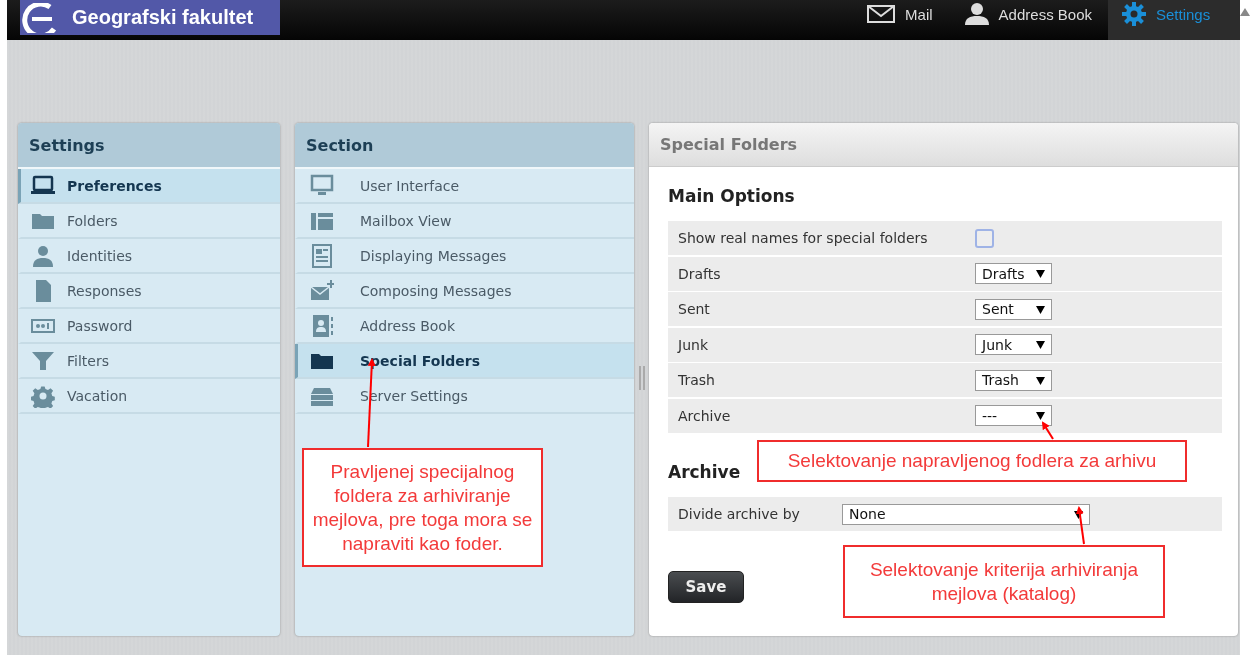  I want to click on gear-icon, so click(1134, 14).